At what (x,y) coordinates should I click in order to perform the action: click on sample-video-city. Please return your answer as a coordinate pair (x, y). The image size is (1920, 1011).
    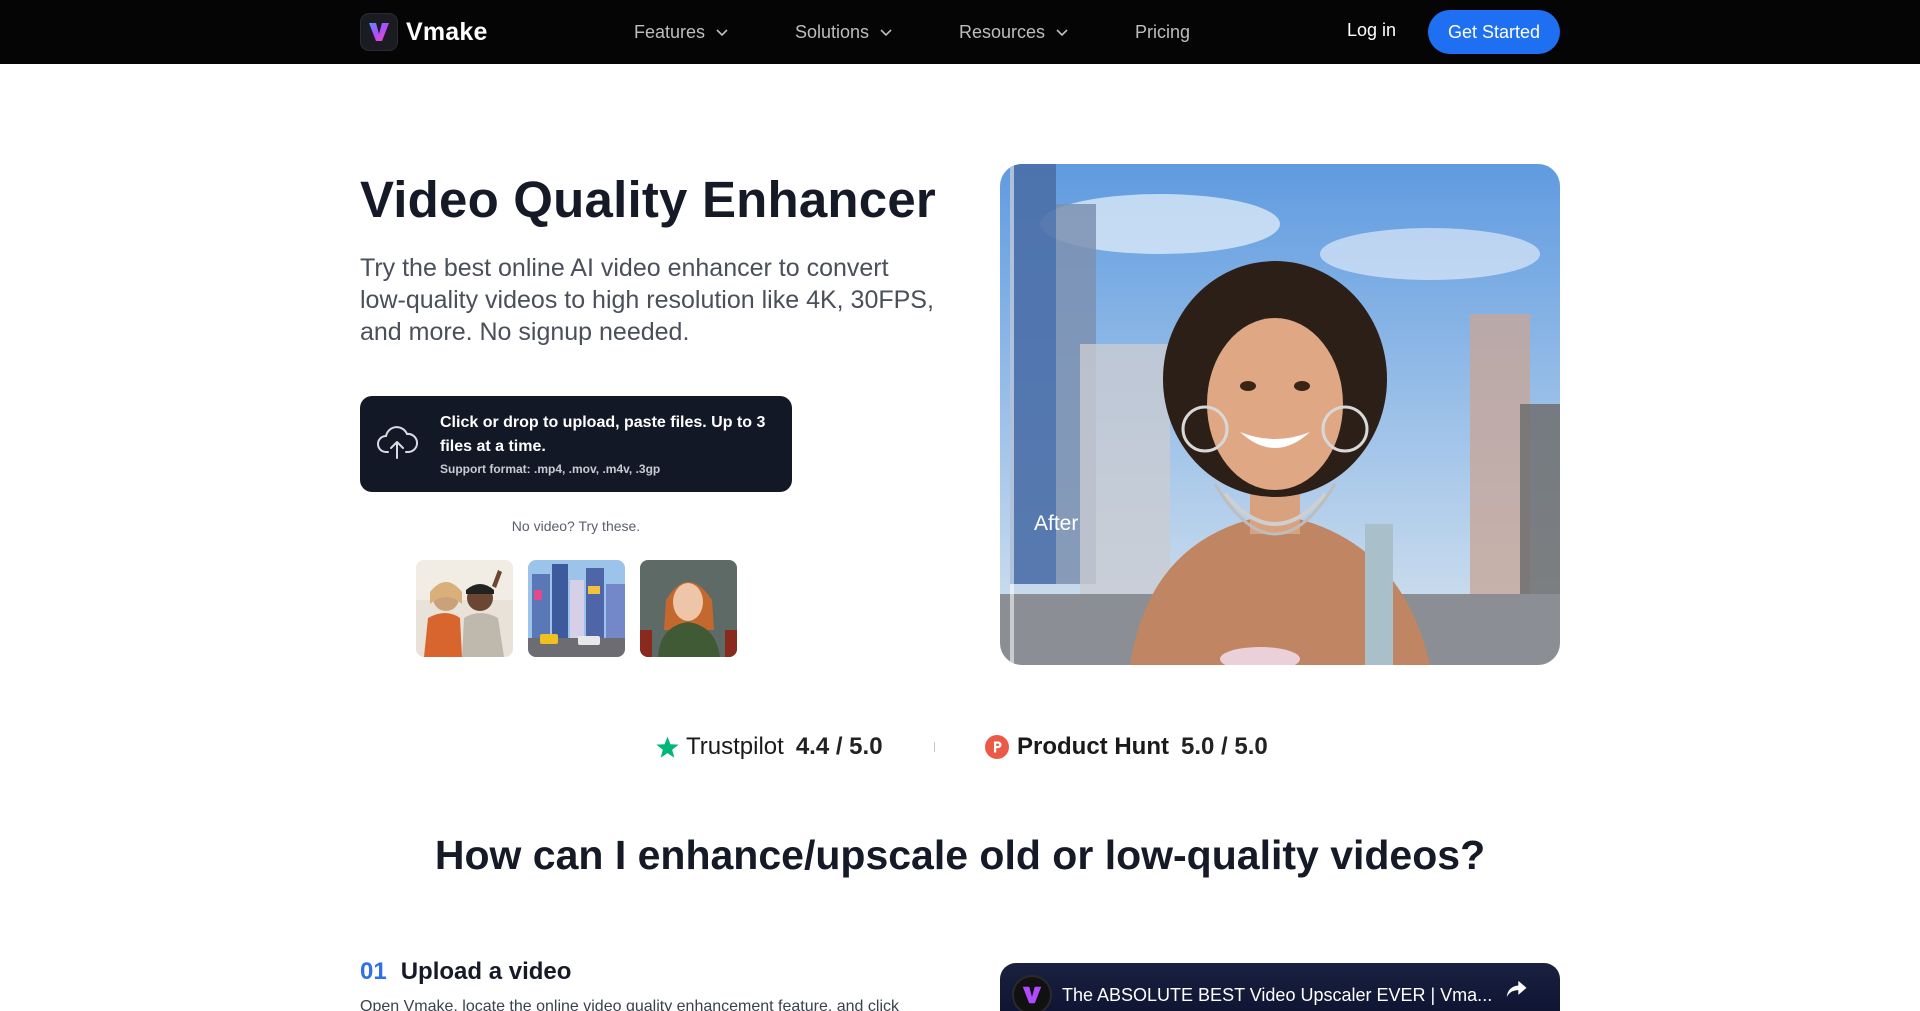
    Looking at the image, I should click on (576, 608).